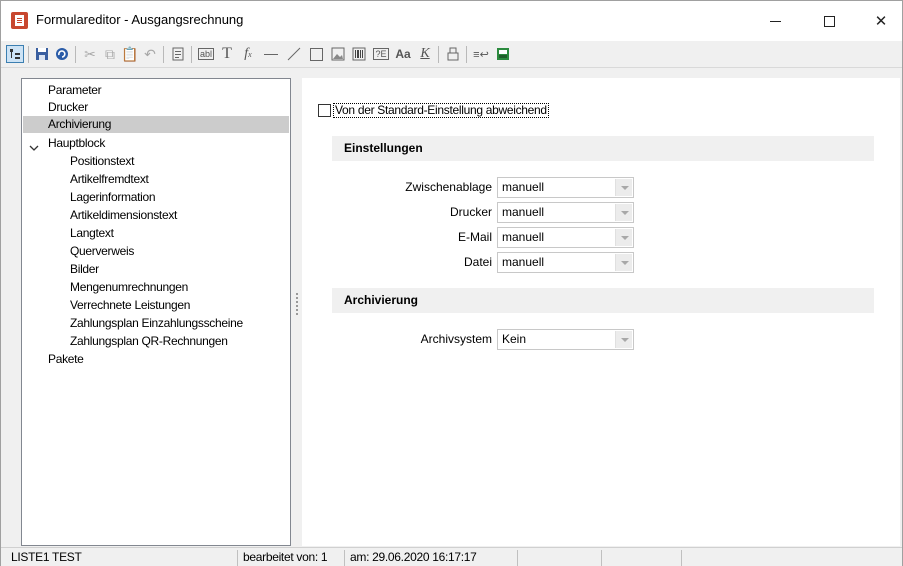 This screenshot has height=566, width=903. I want to click on rectangle-icon, so click(316, 54).